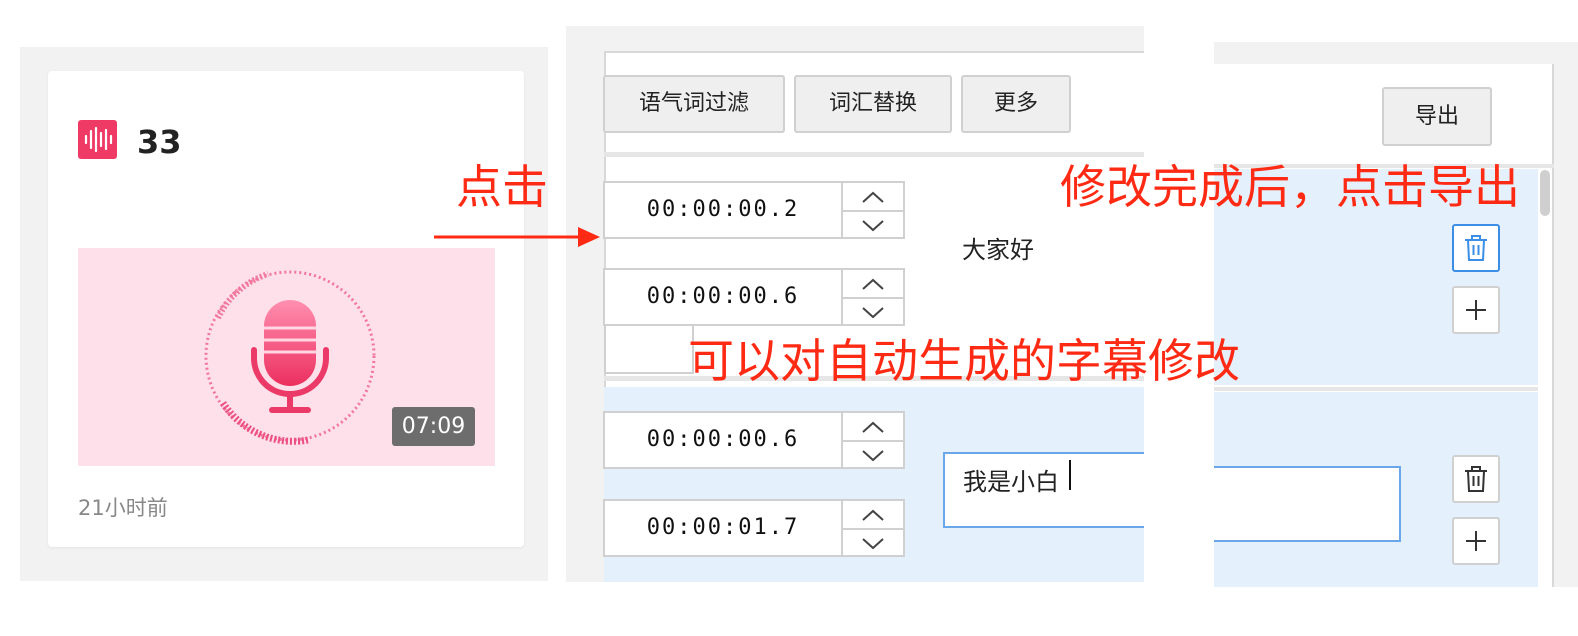  What do you see at coordinates (433, 426) in the screenshot?
I see `duration-badge: 07:09` at bounding box center [433, 426].